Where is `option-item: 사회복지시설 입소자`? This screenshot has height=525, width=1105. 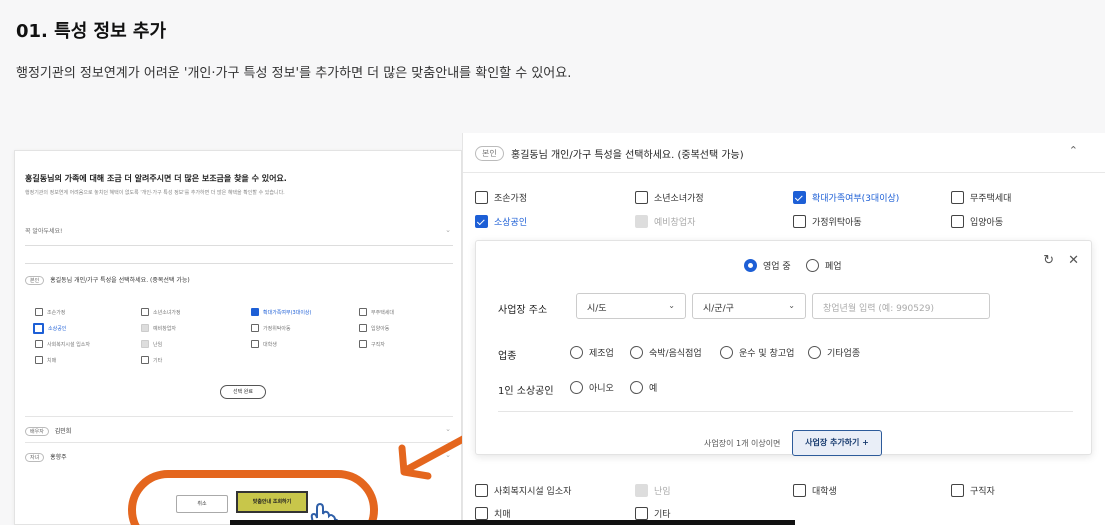 option-item: 사회복지시설 입소자 is located at coordinates (523, 490).